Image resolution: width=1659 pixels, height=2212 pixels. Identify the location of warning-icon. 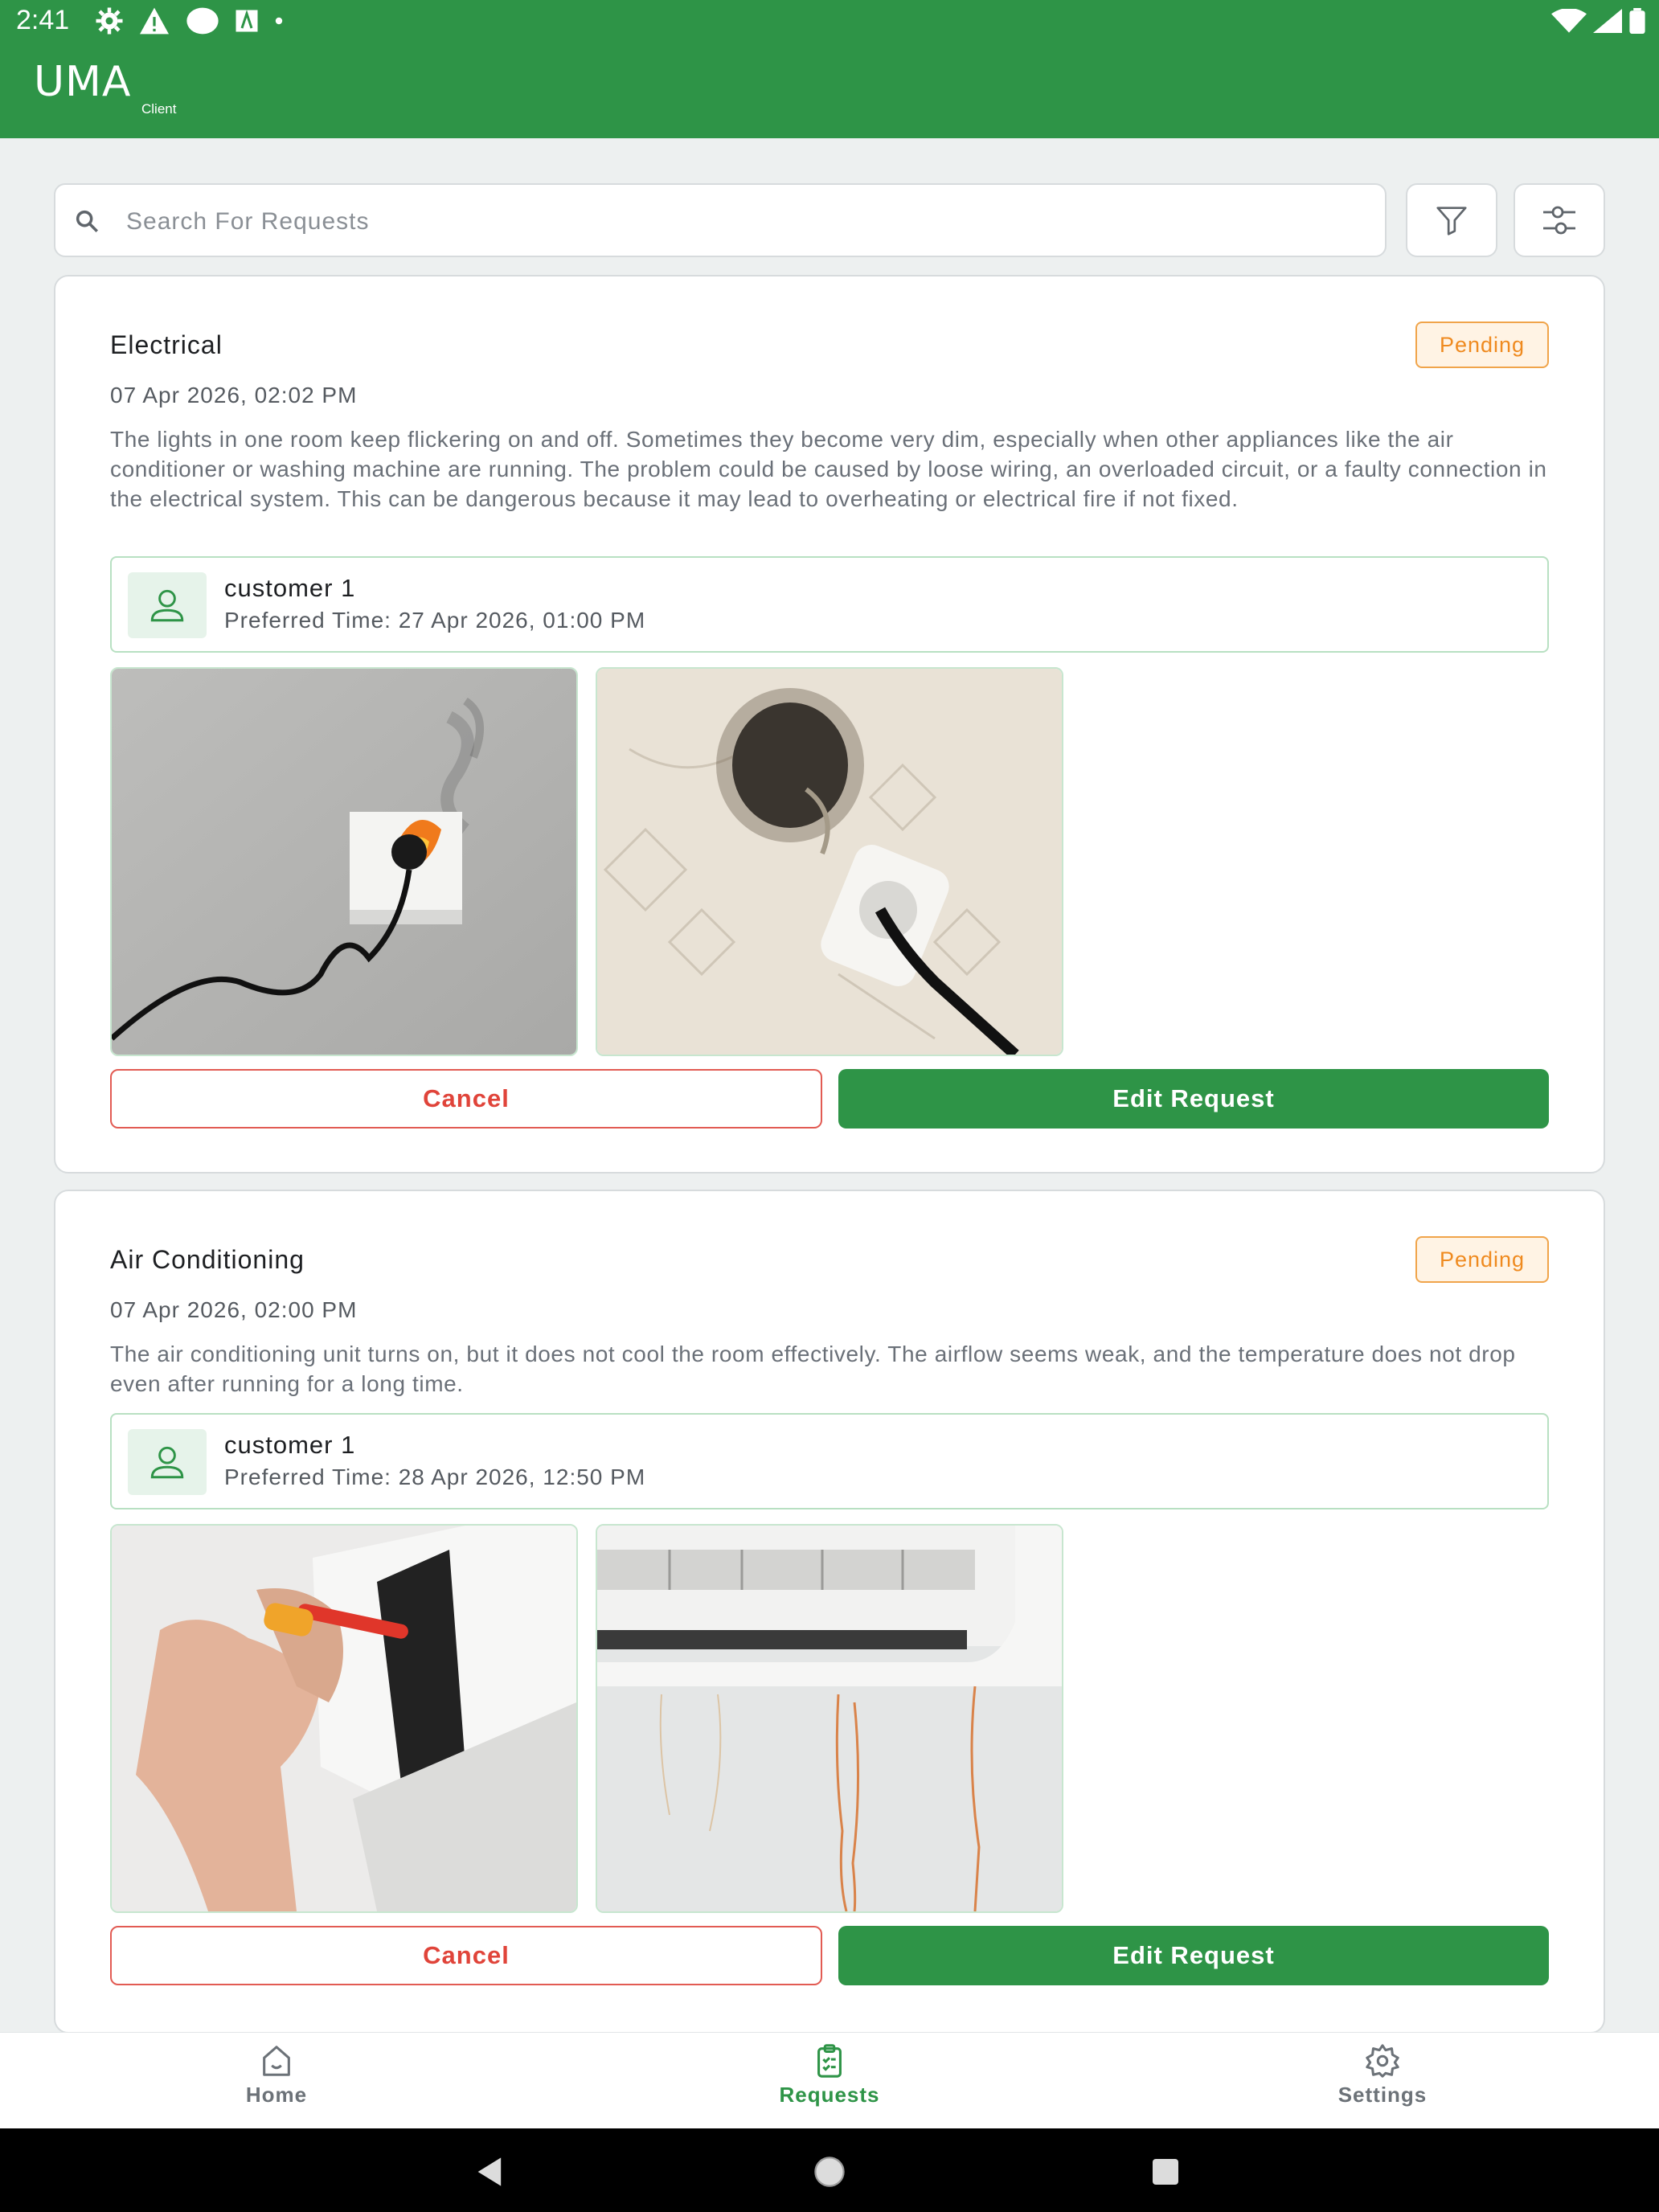
(154, 21).